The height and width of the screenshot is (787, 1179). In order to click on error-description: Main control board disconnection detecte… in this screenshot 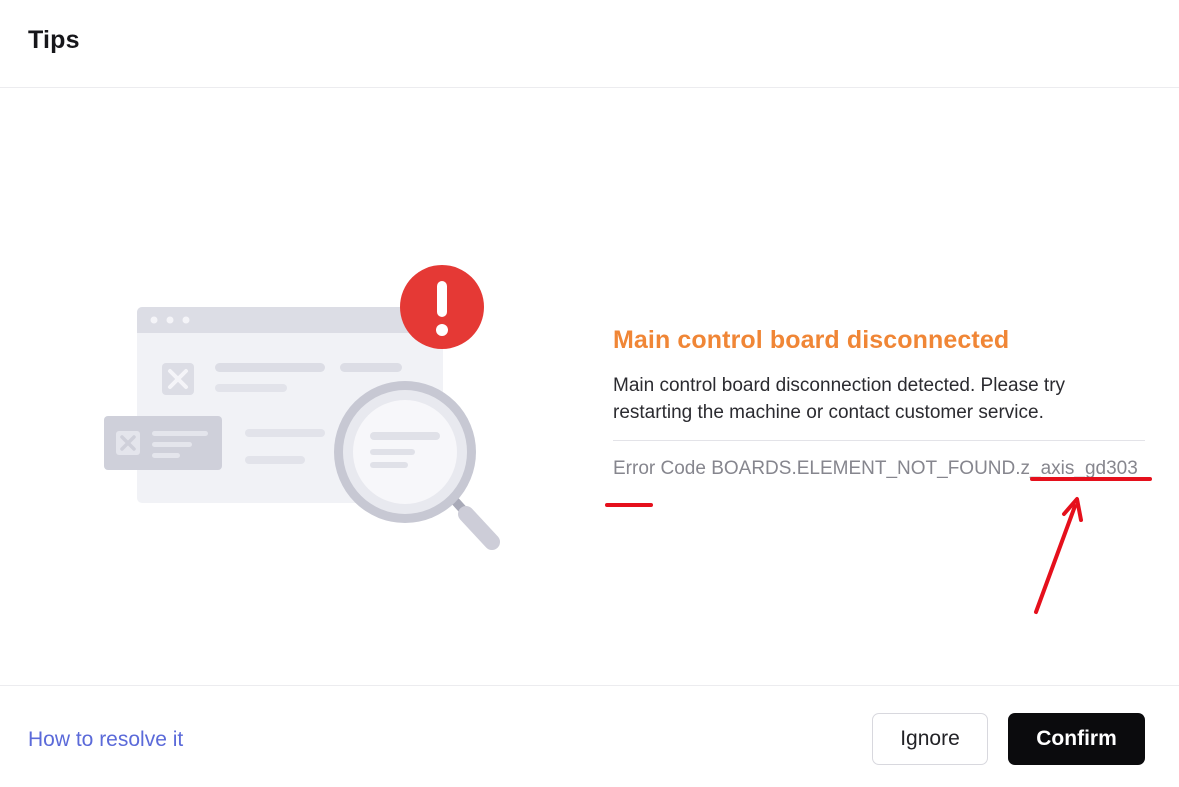, I will do `click(839, 399)`.